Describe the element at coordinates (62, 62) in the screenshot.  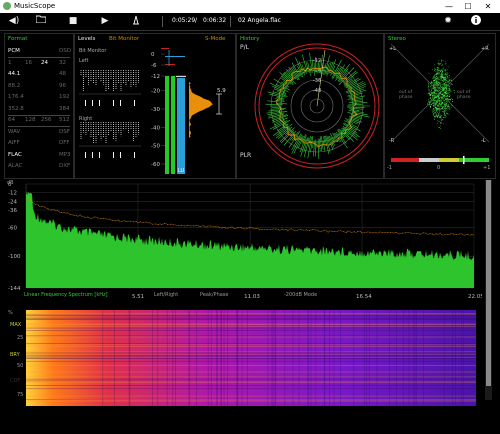
I see `format-cell: 32` at that location.